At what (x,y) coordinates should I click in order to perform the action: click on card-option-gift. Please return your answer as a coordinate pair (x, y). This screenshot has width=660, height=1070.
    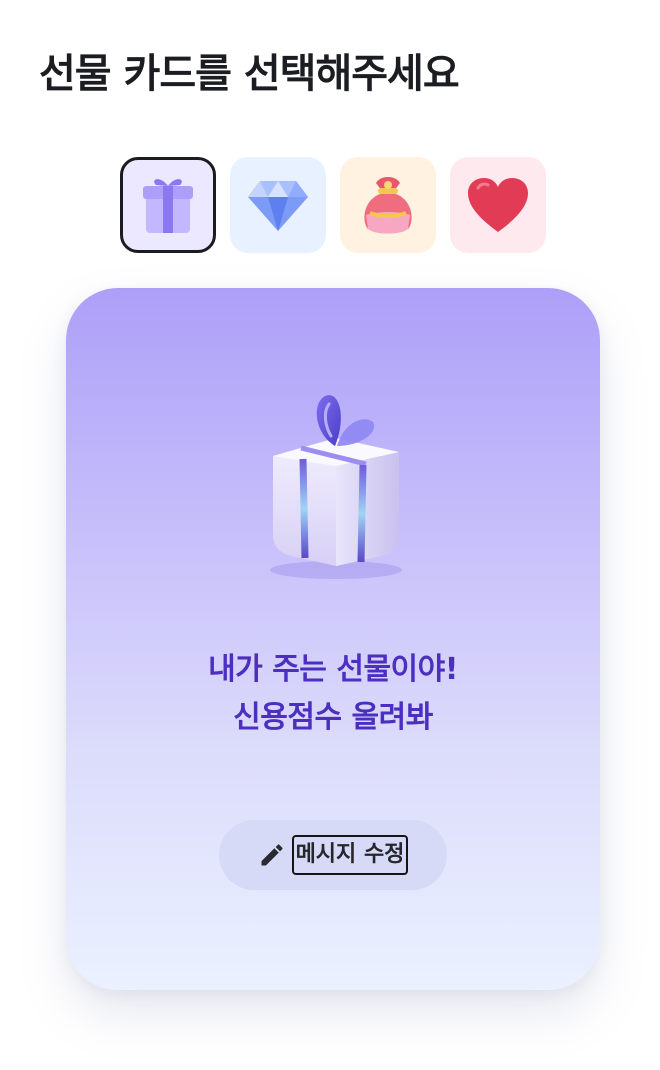
    Looking at the image, I should click on (168, 205).